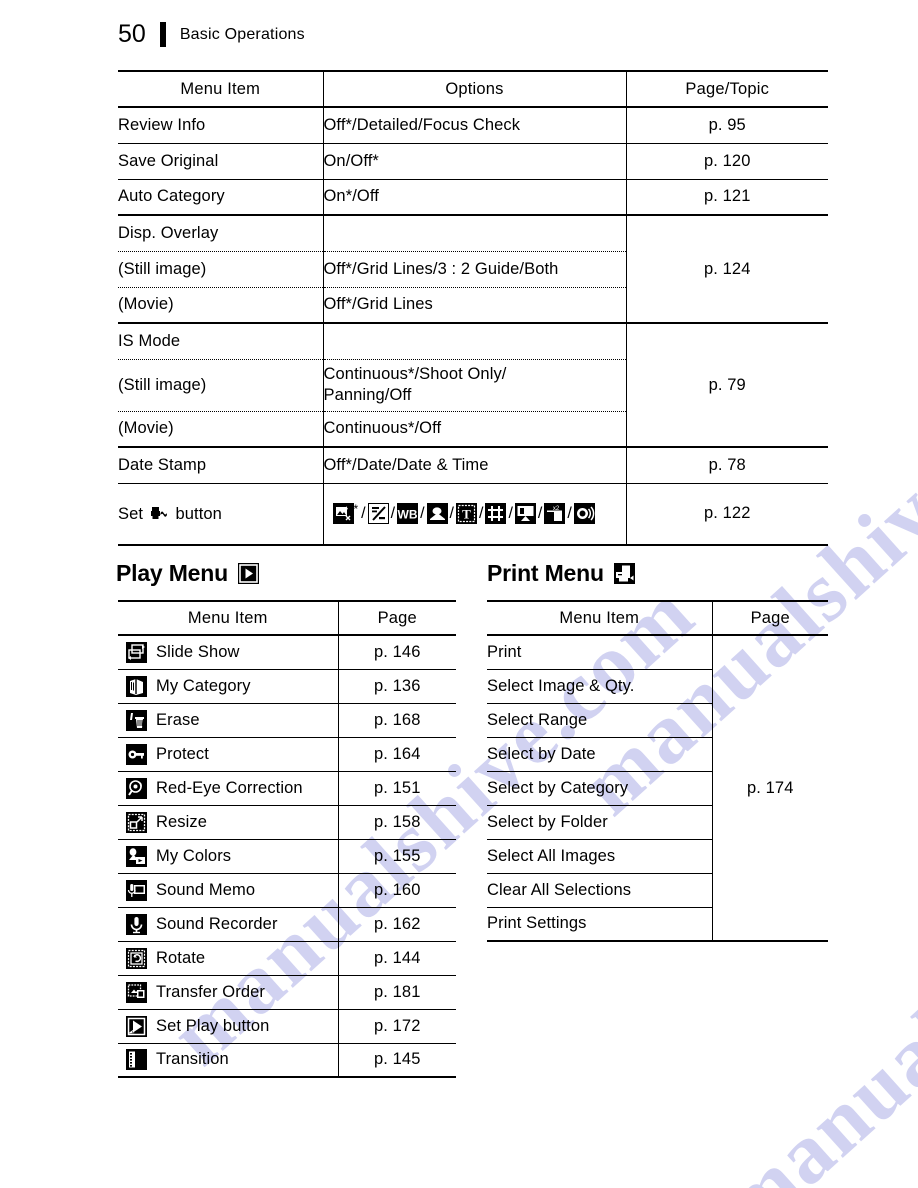 The height and width of the screenshot is (1188, 918). I want to click on menu-item-cell: Select Image & Qty., so click(600, 686).